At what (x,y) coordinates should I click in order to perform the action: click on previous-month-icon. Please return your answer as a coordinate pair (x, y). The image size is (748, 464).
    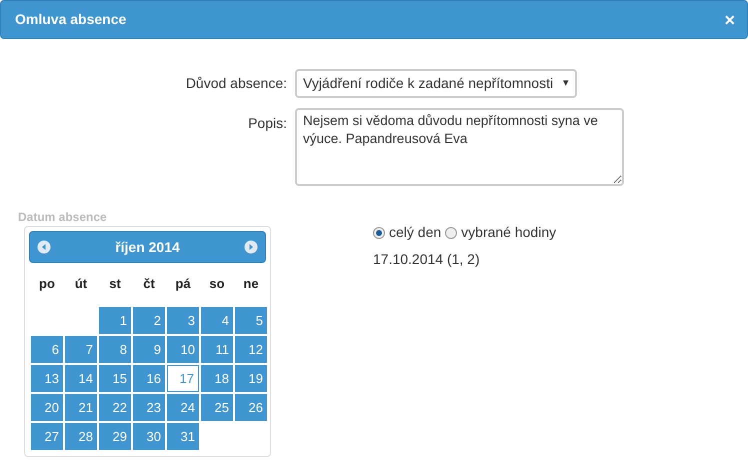
    Looking at the image, I should click on (44, 247).